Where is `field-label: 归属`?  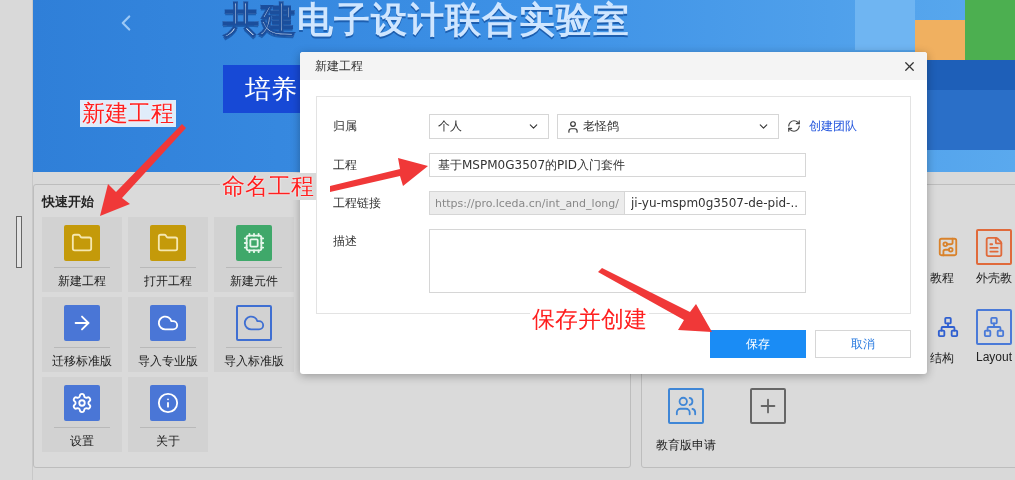
field-label: 归属 is located at coordinates (345, 126).